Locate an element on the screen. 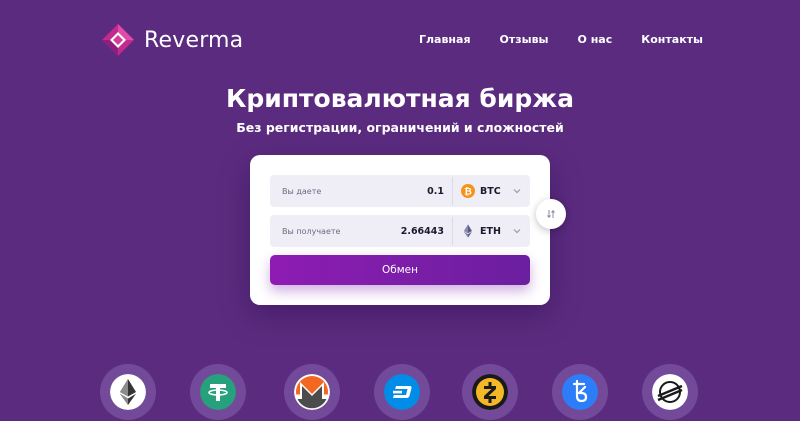 The width and height of the screenshot is (800, 421). supported-coins-row is located at coordinates (400, 392).